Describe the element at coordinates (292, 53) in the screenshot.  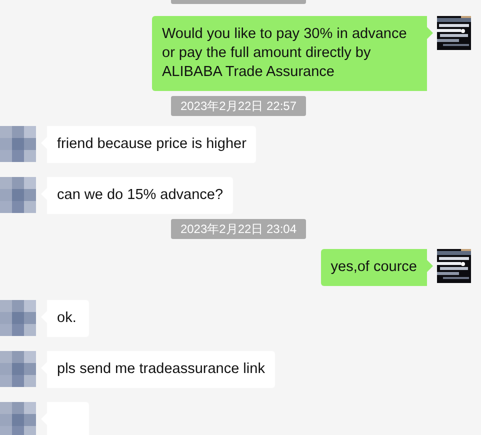
I see `message-bubble: Would you like to pay 30% in advance or pay the full amount directly by ALIBABA Trade Assurance` at that location.